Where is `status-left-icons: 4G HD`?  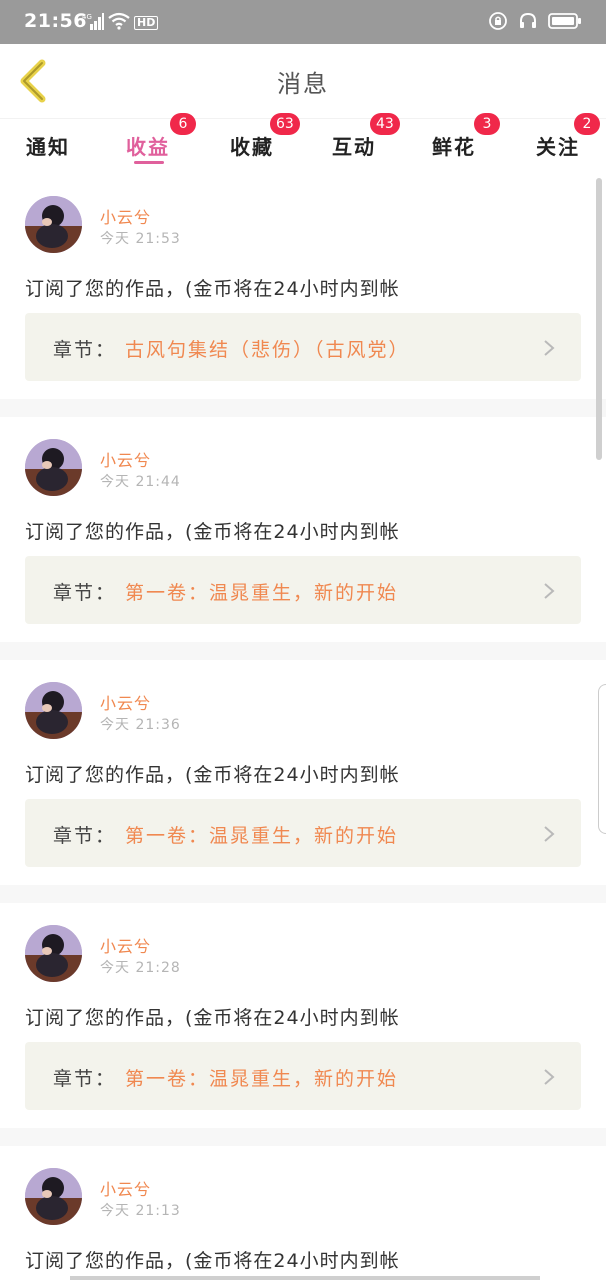 status-left-icons: 4G HD is located at coordinates (120, 23).